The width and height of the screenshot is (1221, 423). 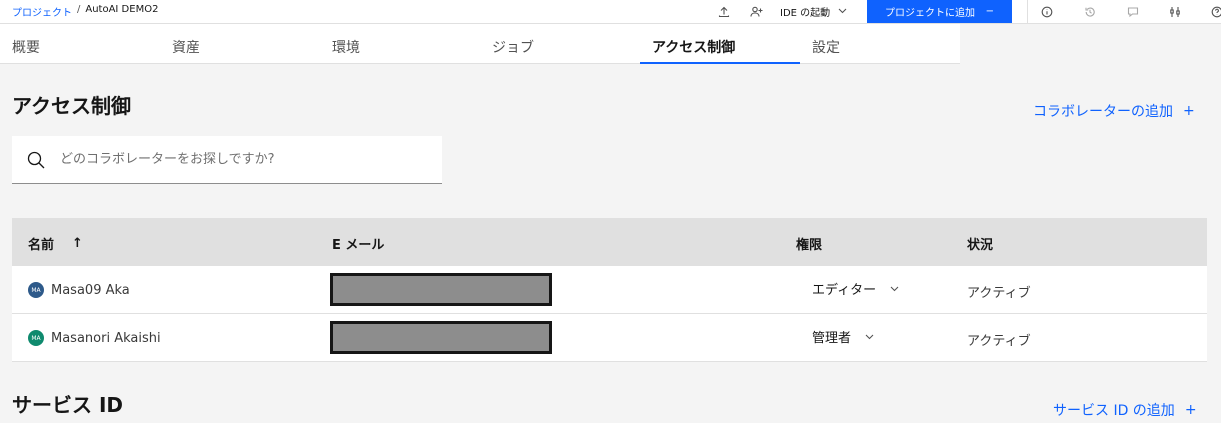 What do you see at coordinates (980, 245) in the screenshot?
I see `column-header-status: 状況` at bounding box center [980, 245].